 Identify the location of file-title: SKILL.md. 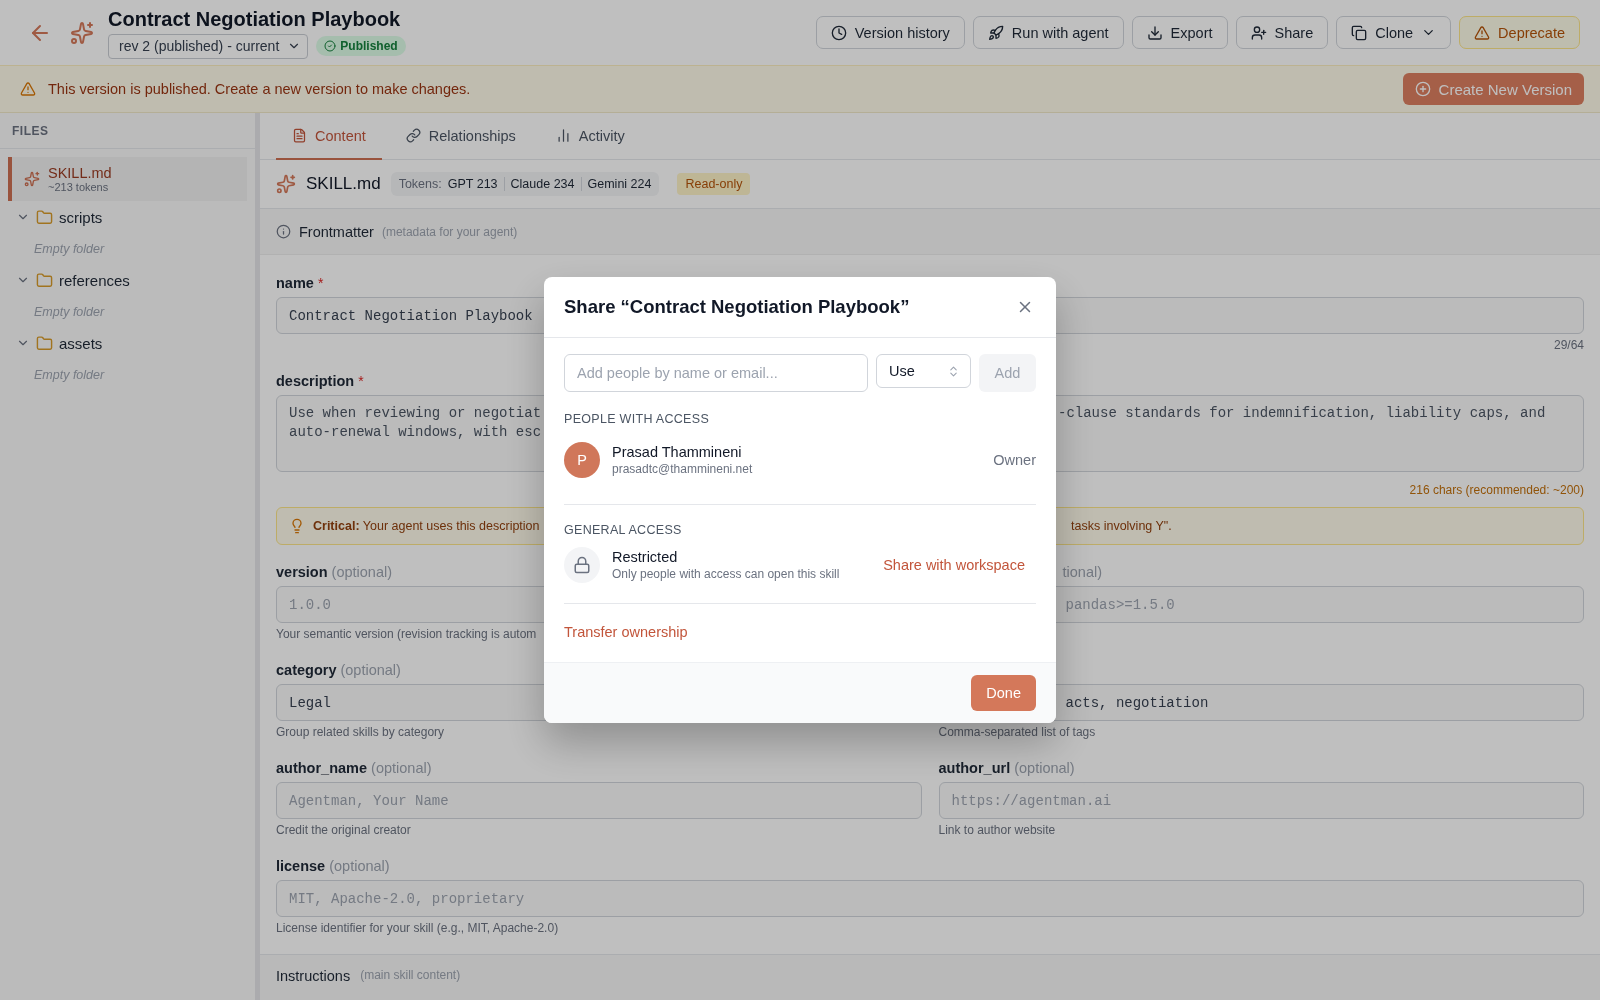
(343, 184).